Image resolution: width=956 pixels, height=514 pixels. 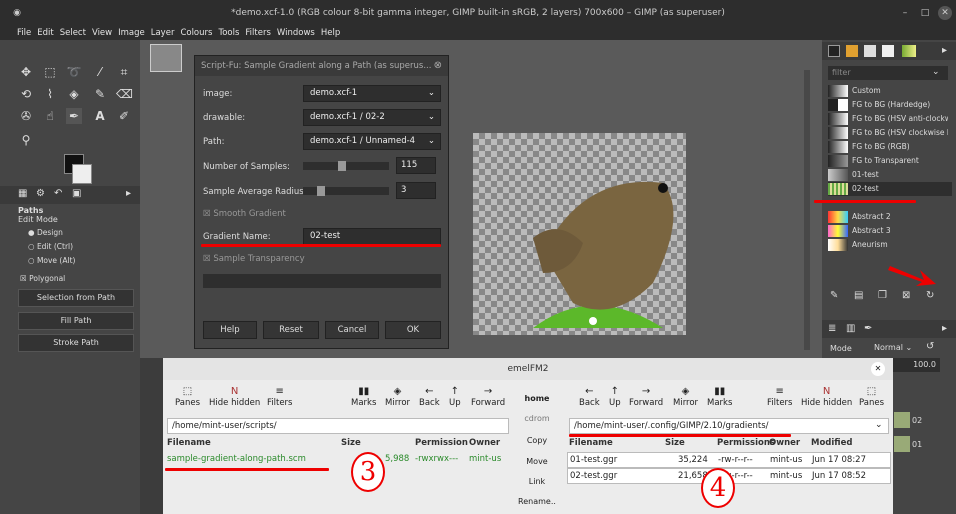 What do you see at coordinates (685, 397) in the screenshot?
I see `mirror-button: ◈ Mirror` at bounding box center [685, 397].